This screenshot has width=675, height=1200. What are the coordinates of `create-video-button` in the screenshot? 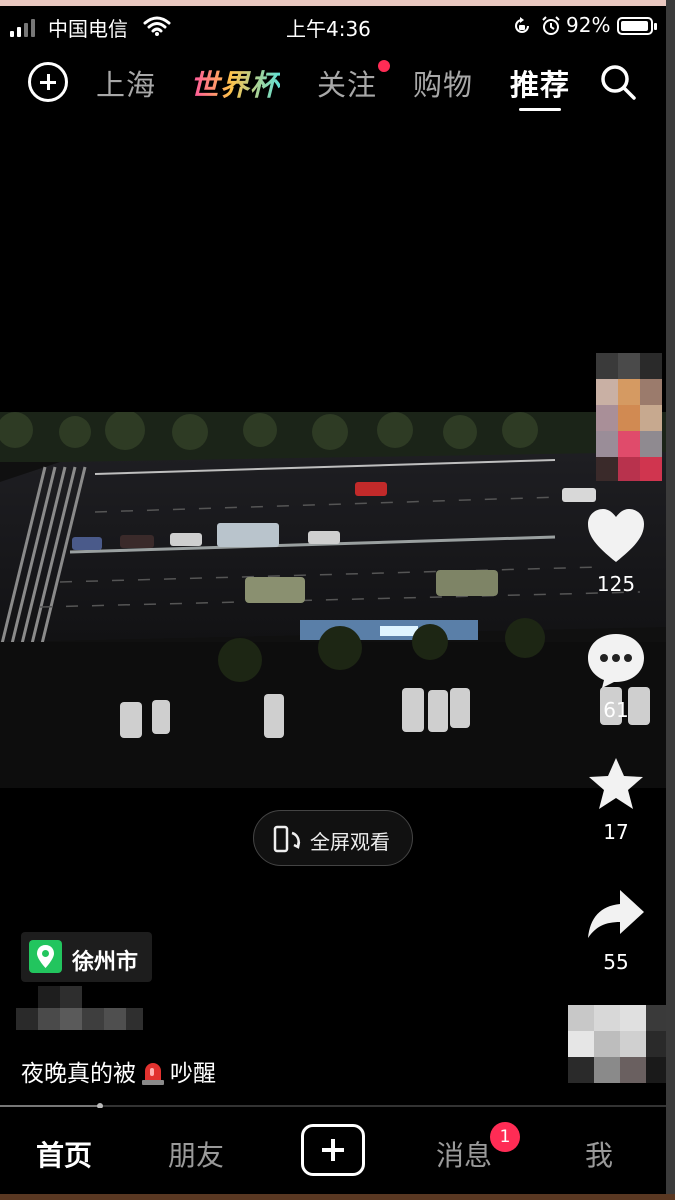 It's located at (333, 1150).